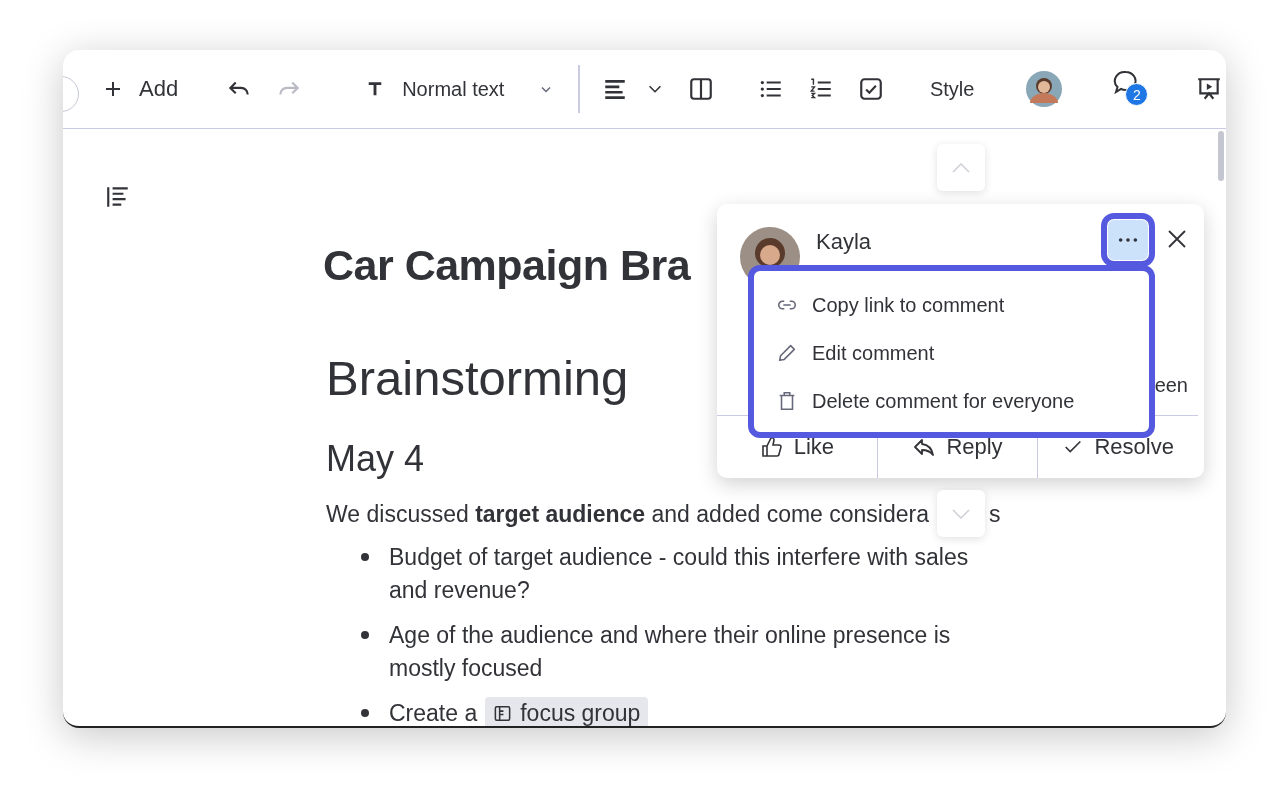  I want to click on heading: Brainstorming, so click(477, 378).